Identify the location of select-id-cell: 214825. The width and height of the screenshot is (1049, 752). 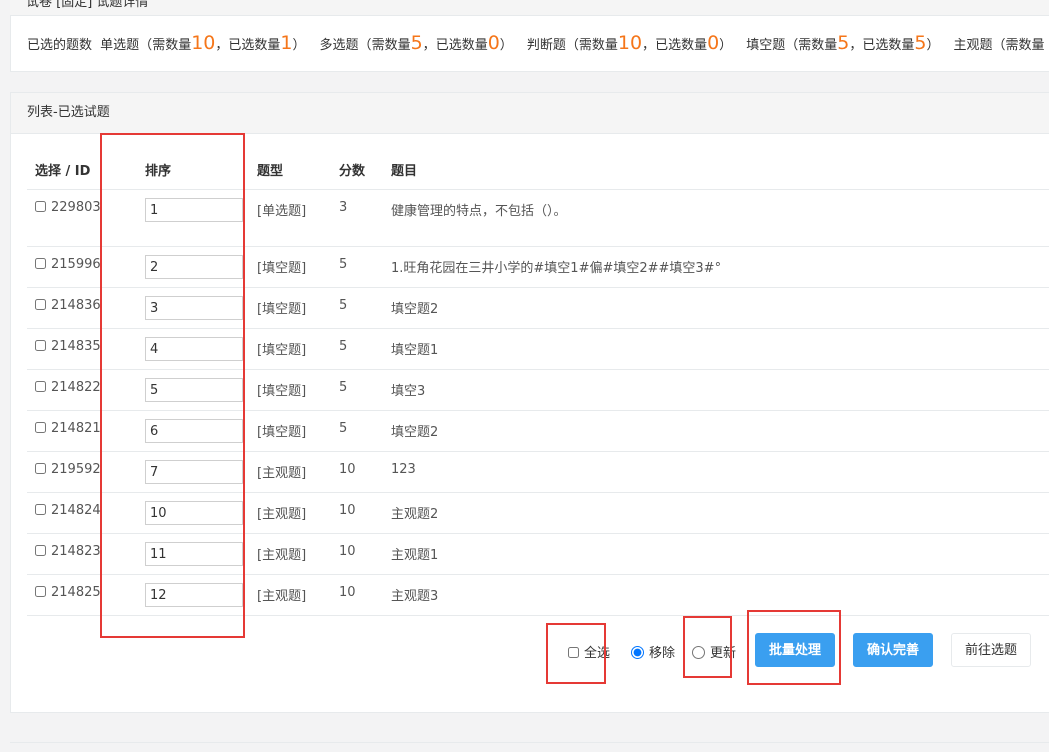
(85, 595).